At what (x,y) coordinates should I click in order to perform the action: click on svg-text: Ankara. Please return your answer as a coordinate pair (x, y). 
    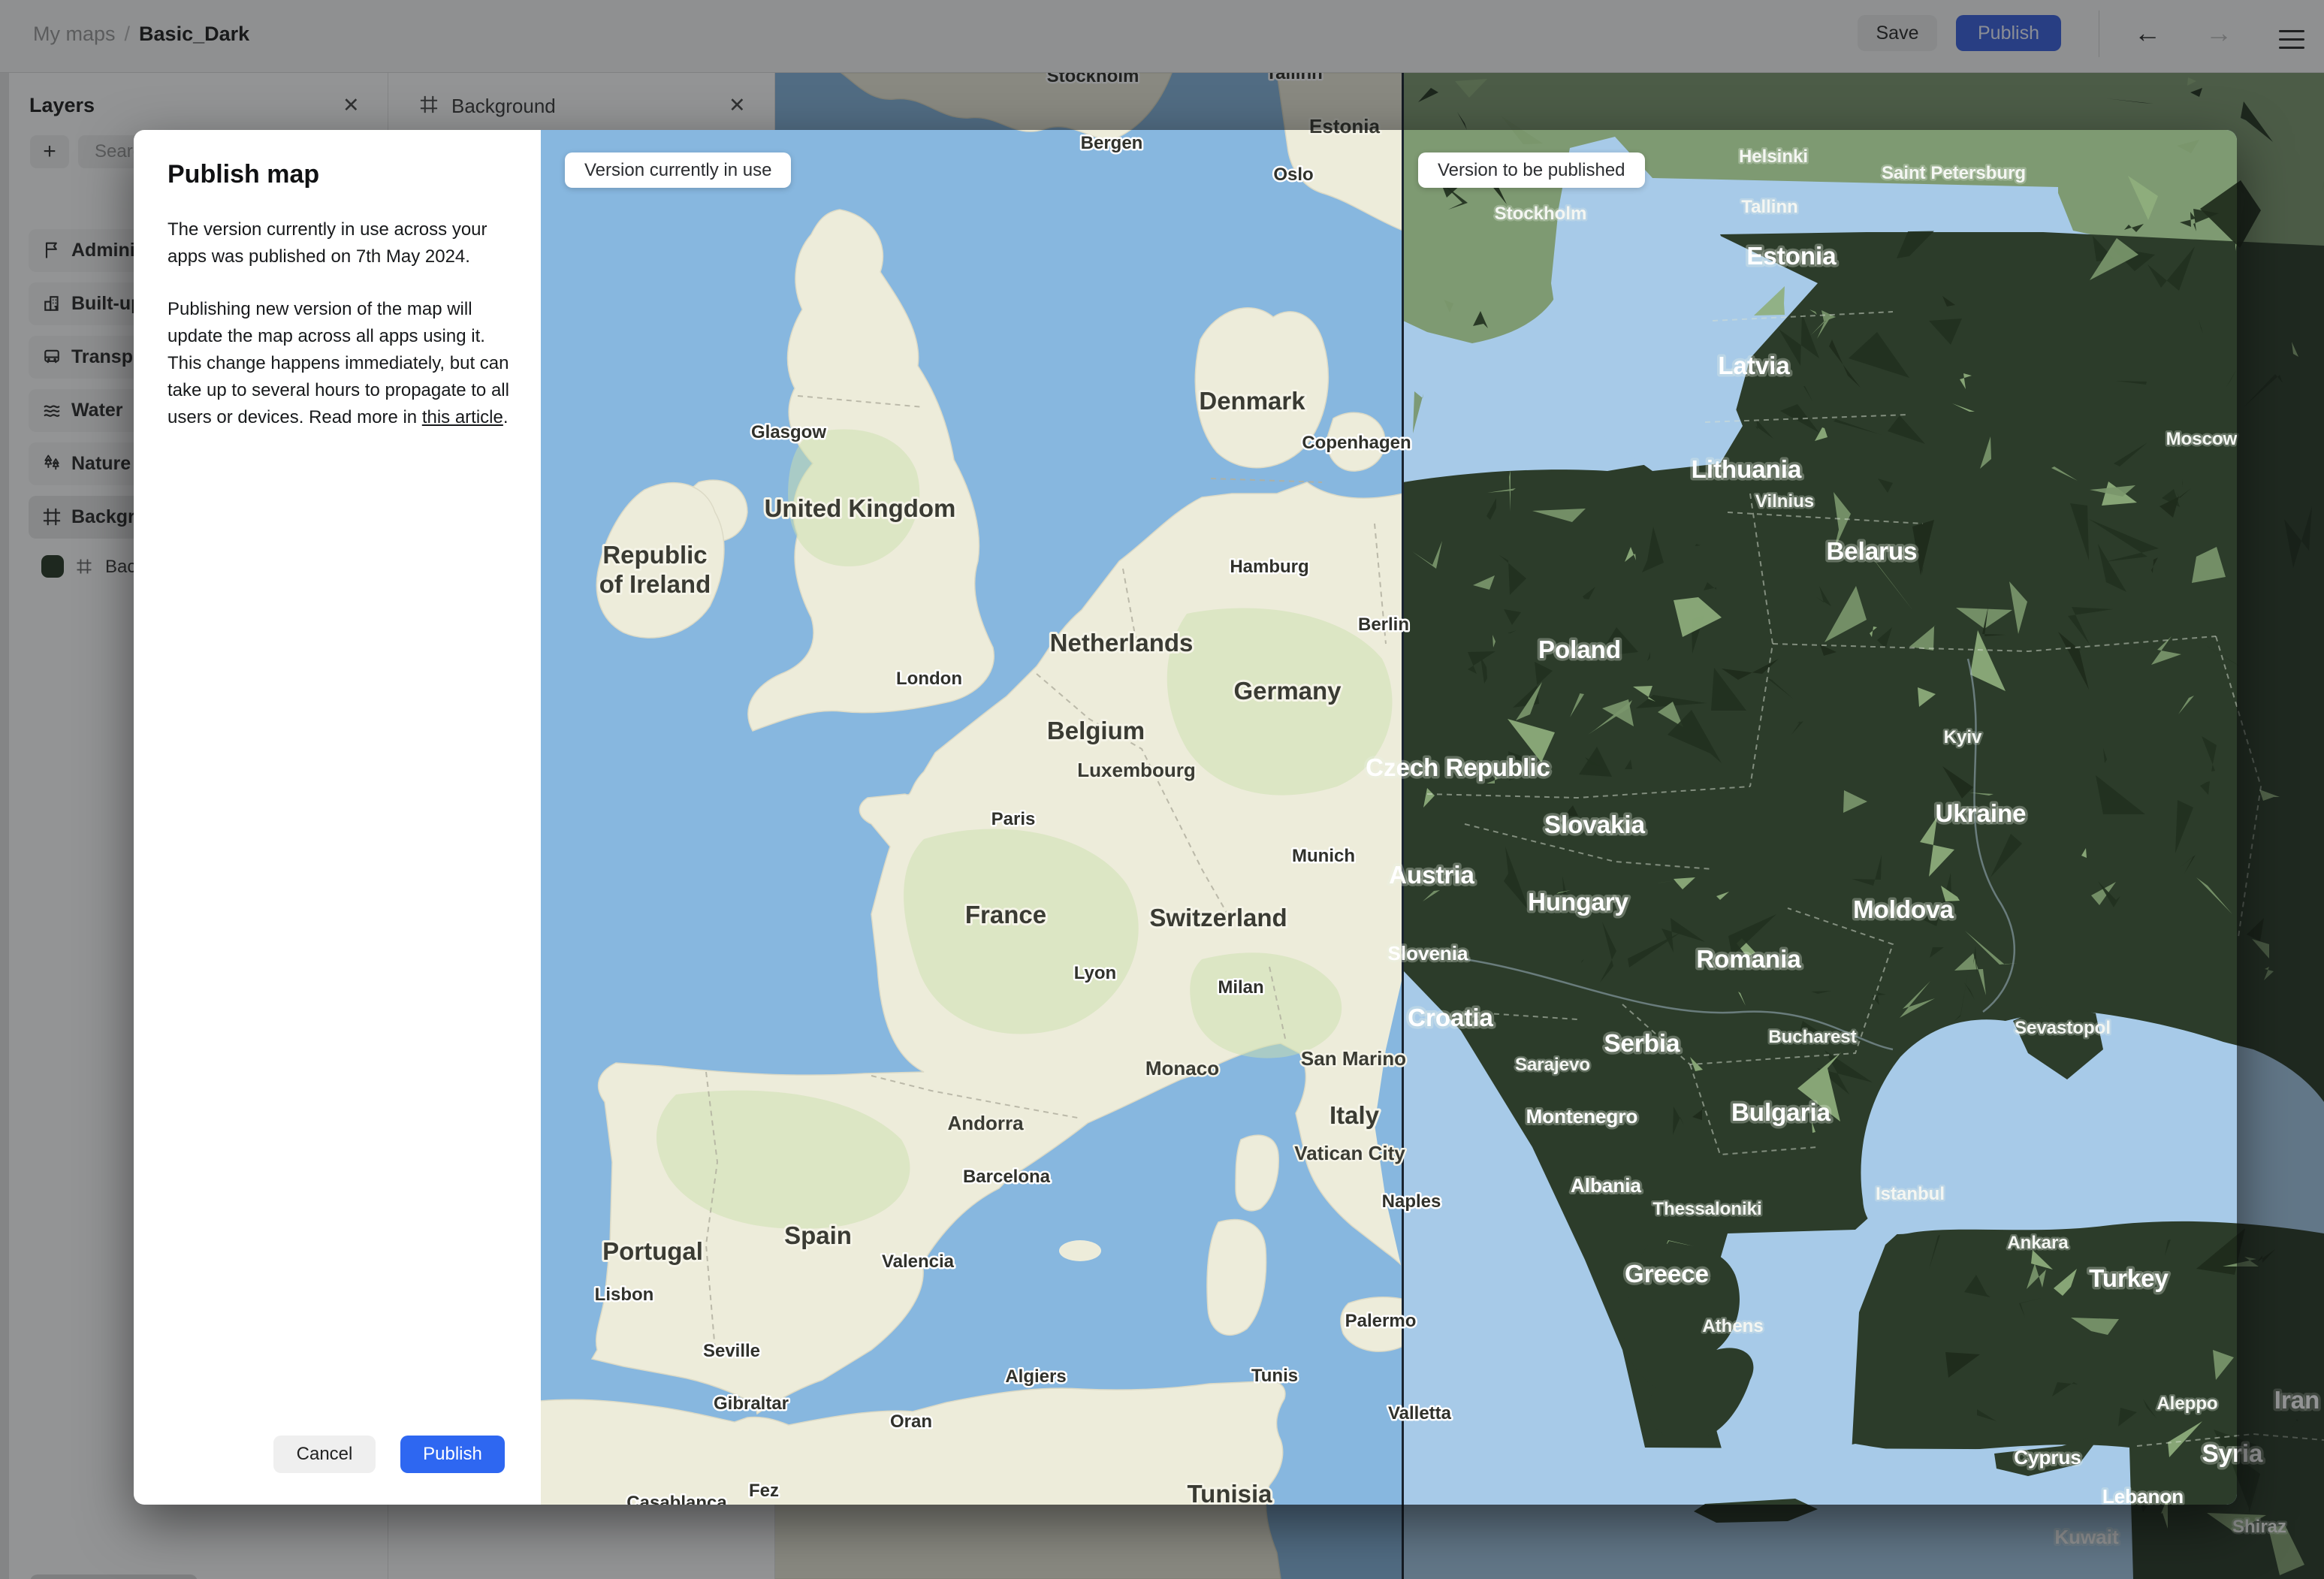
    Looking at the image, I should click on (2038, 1243).